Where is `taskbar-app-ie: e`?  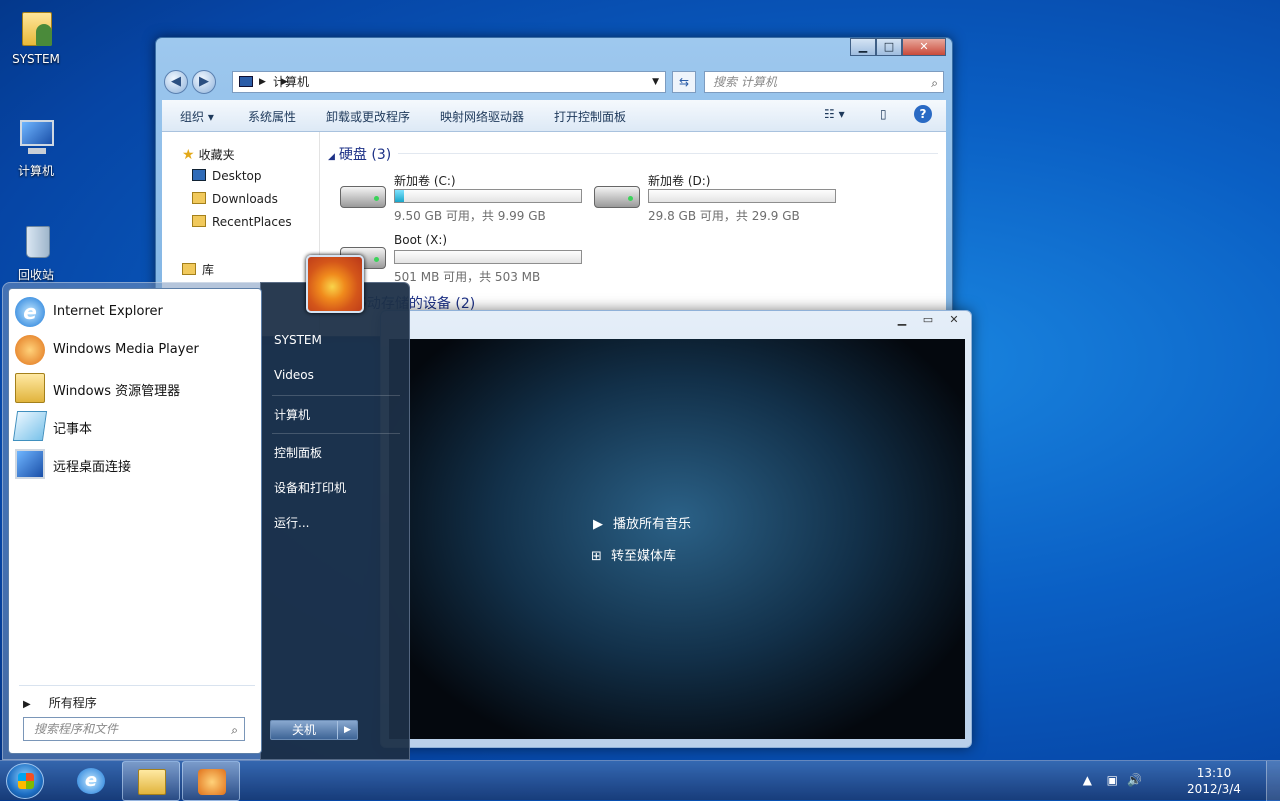 taskbar-app-ie: e is located at coordinates (91, 781).